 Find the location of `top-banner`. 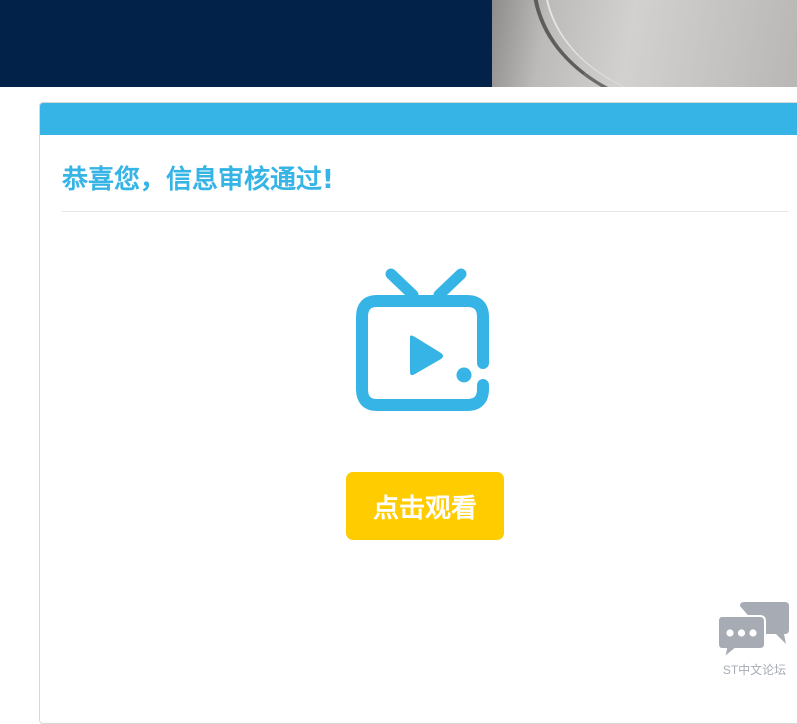

top-banner is located at coordinates (398, 43).